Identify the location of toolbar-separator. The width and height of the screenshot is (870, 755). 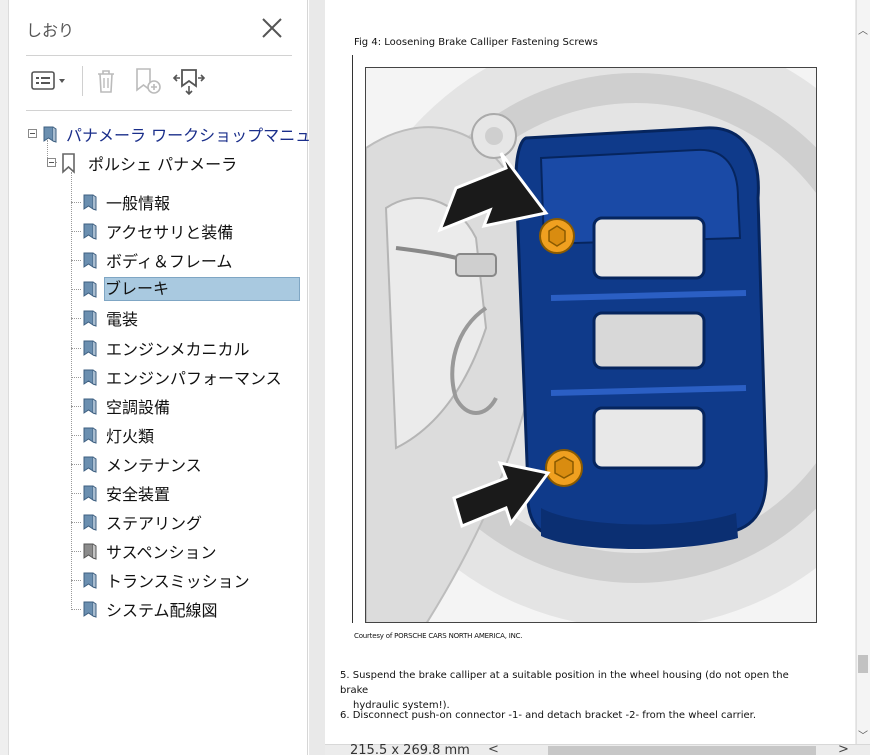
(82, 81).